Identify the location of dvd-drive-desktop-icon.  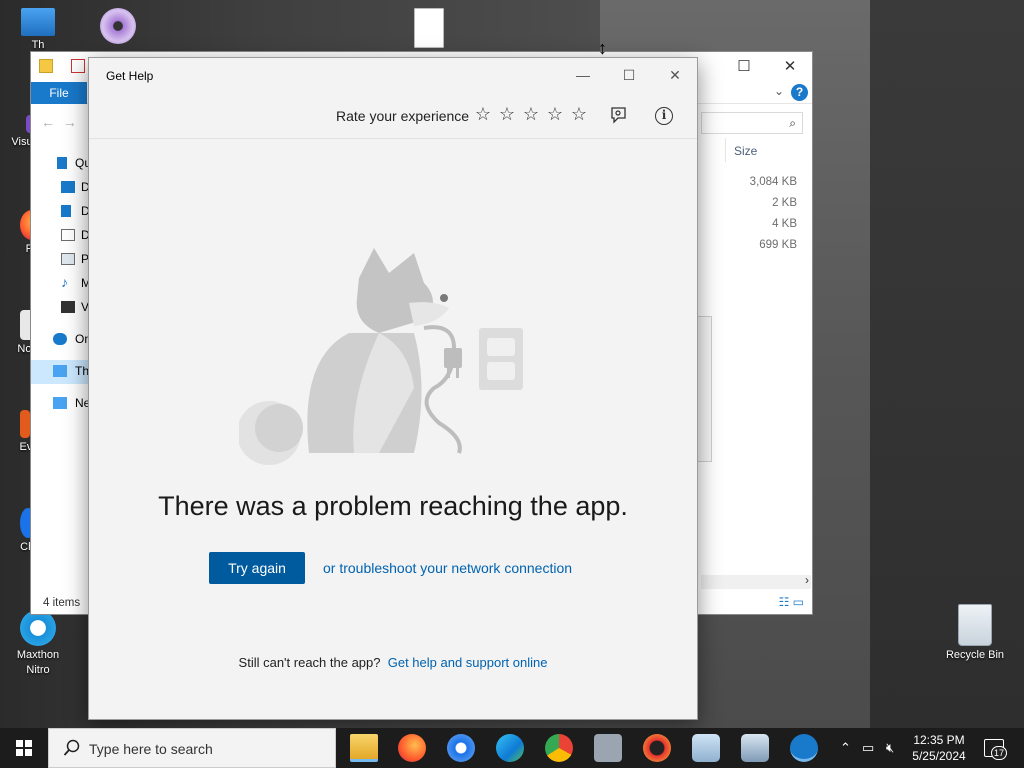
(118, 27).